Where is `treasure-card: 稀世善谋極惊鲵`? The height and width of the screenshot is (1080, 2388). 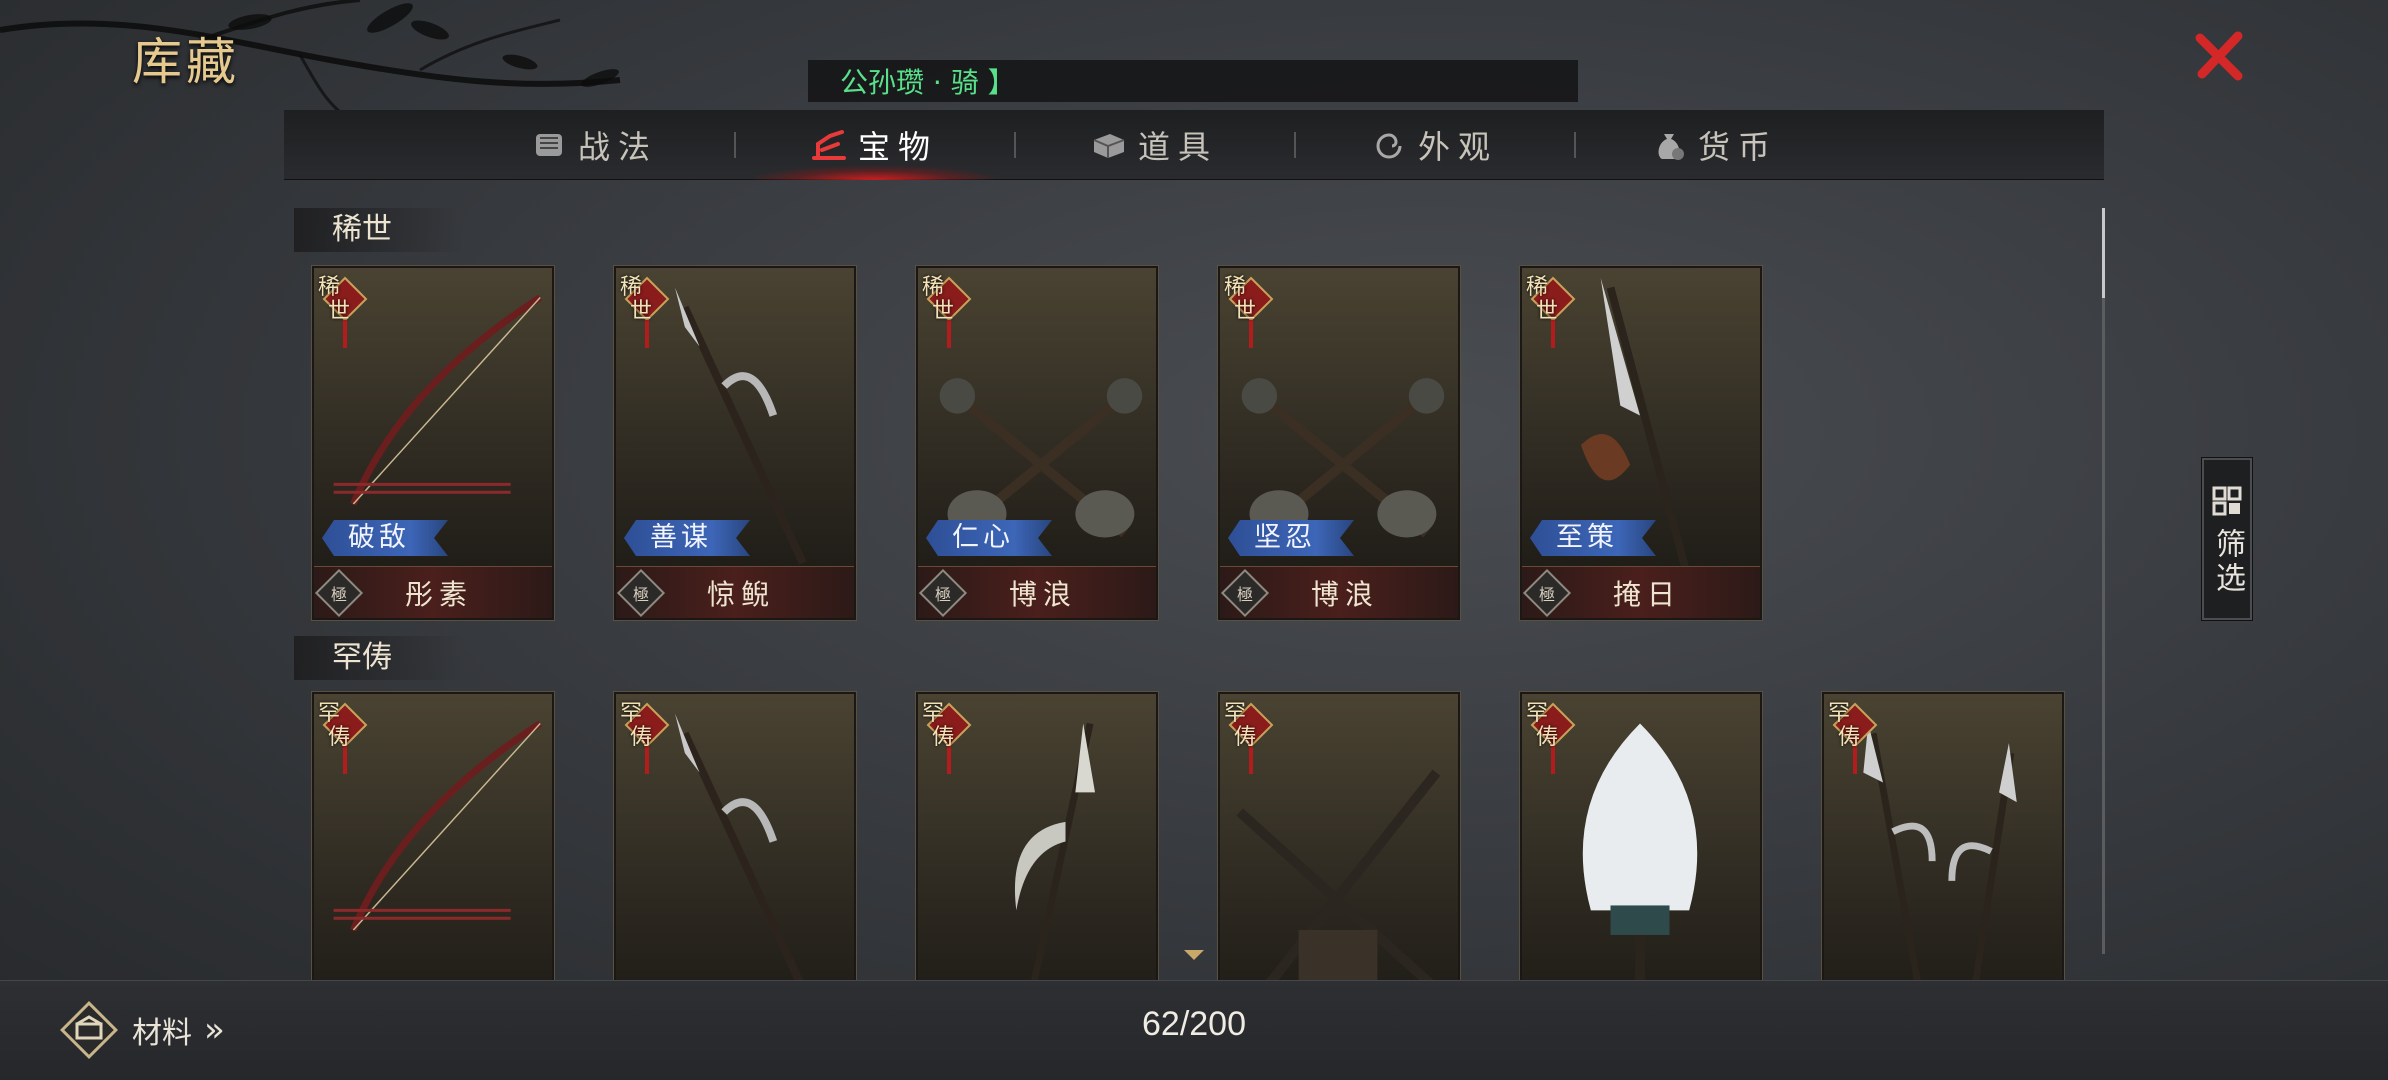 treasure-card: 稀世善谋極惊鲵 is located at coordinates (735, 443).